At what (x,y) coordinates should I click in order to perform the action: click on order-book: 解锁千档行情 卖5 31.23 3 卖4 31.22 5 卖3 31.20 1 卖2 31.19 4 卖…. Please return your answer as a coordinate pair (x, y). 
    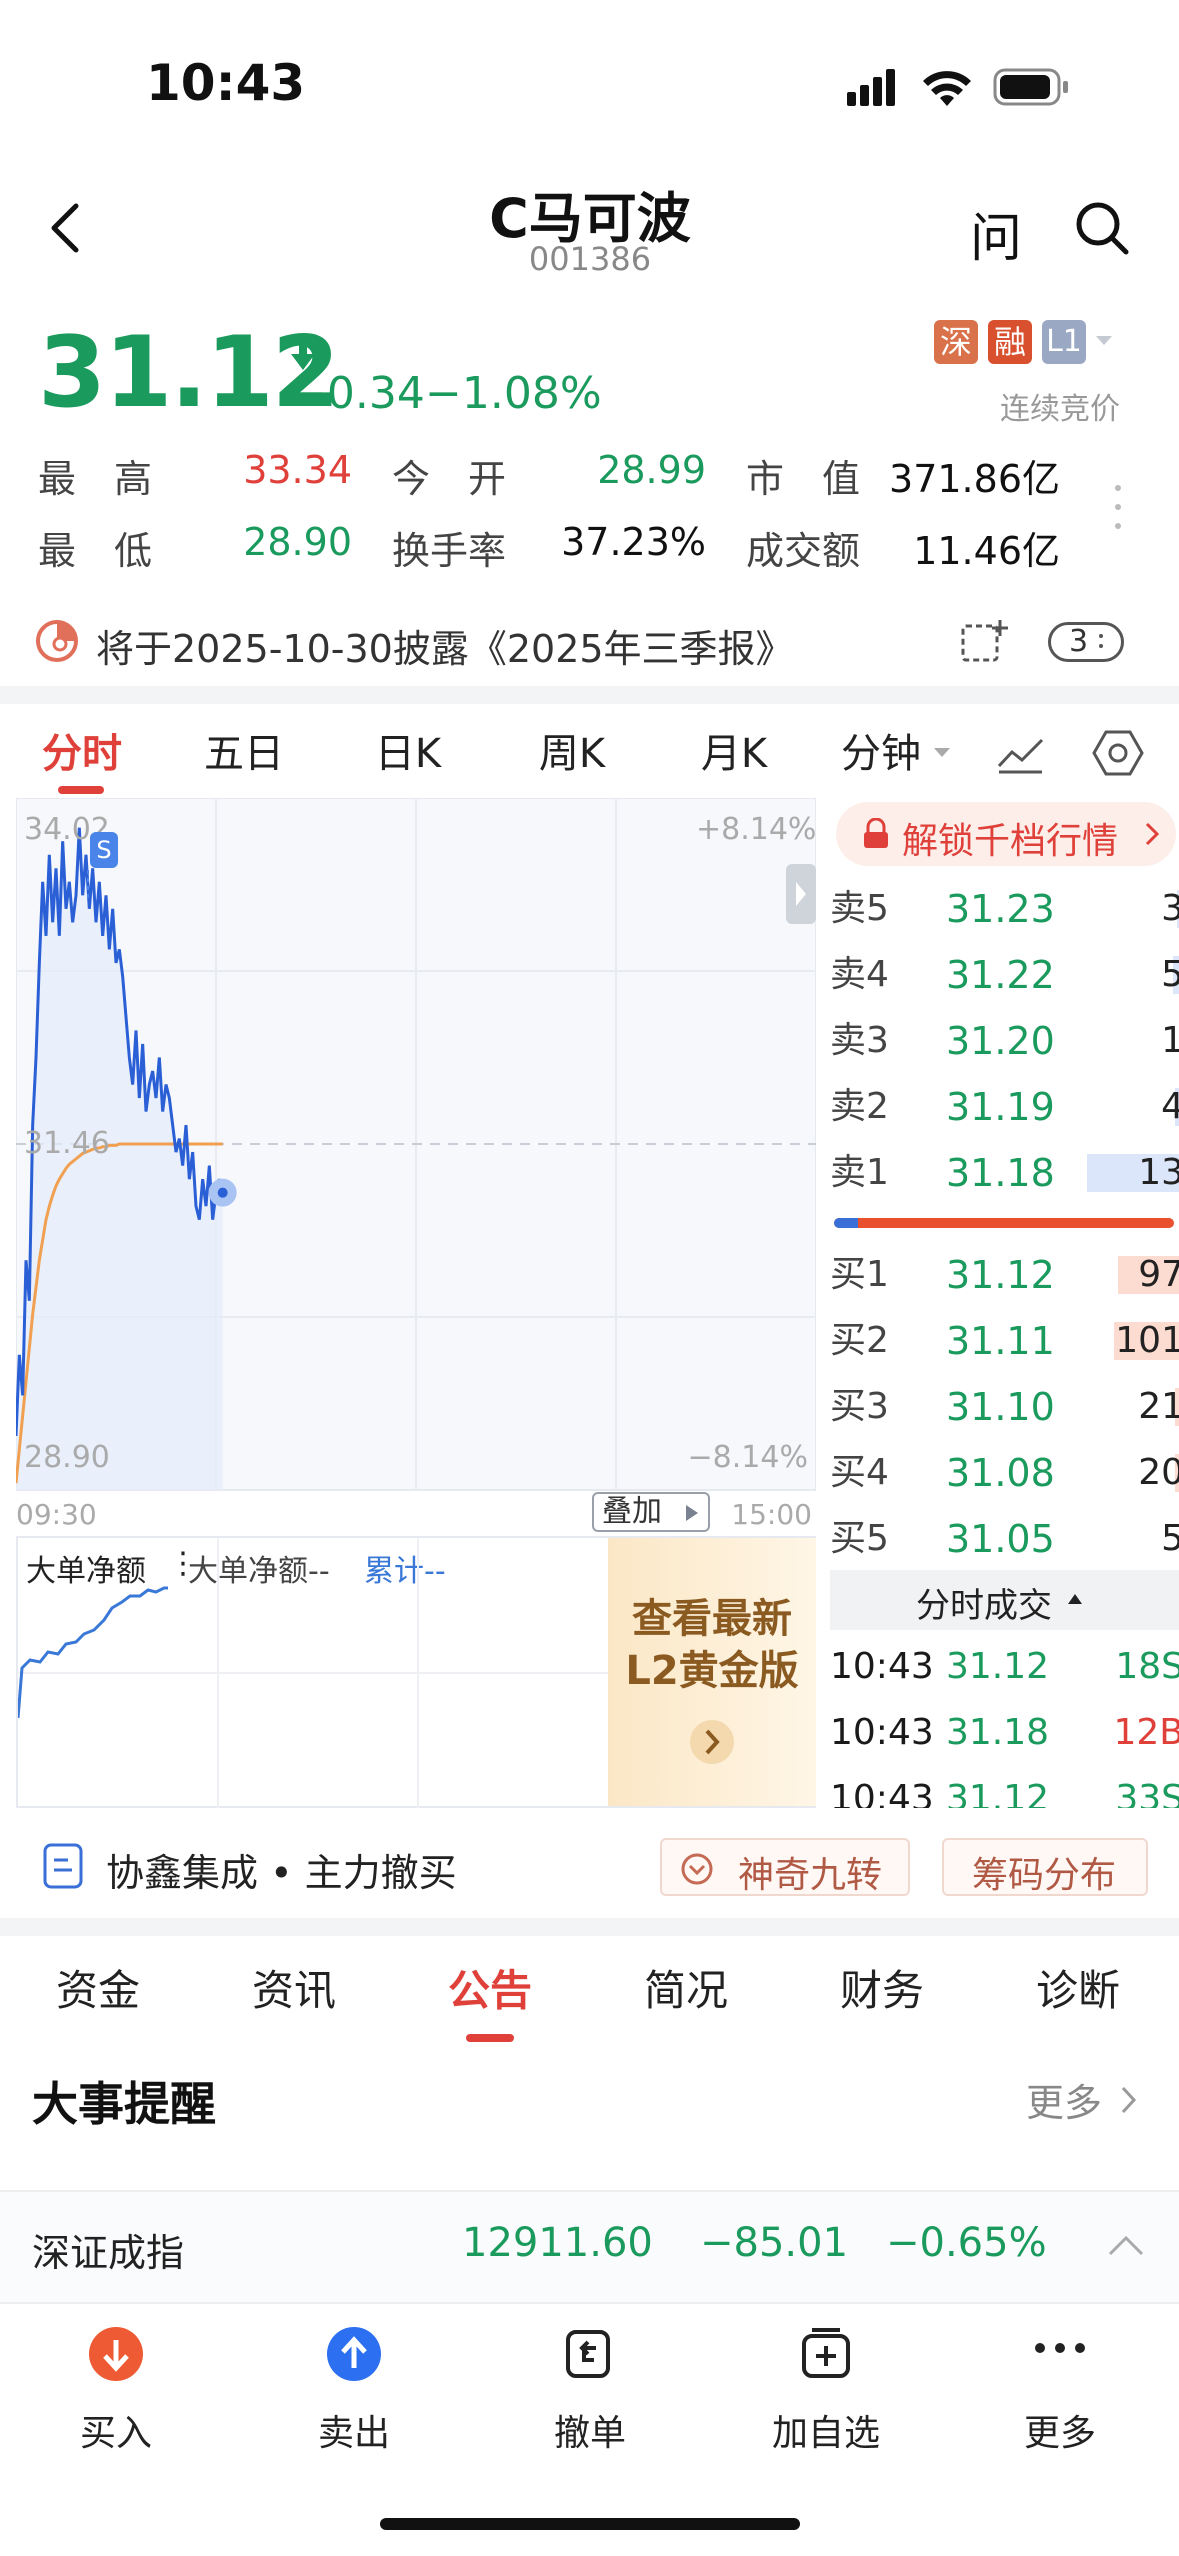
    Looking at the image, I should click on (1004, 1303).